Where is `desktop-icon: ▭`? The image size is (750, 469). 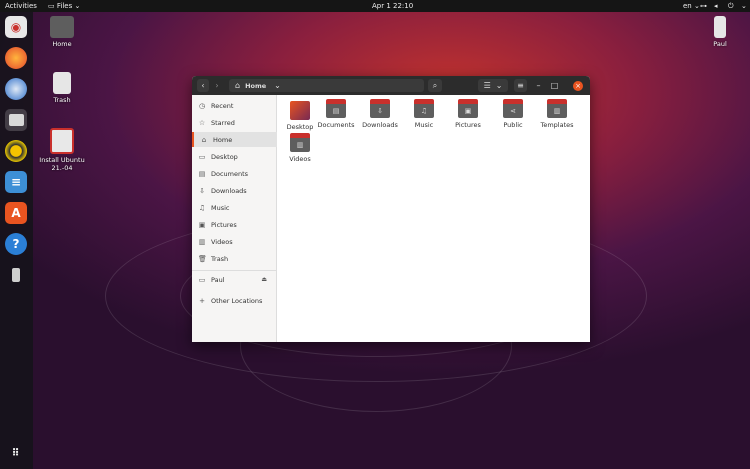 desktop-icon: ▭ is located at coordinates (202, 156).